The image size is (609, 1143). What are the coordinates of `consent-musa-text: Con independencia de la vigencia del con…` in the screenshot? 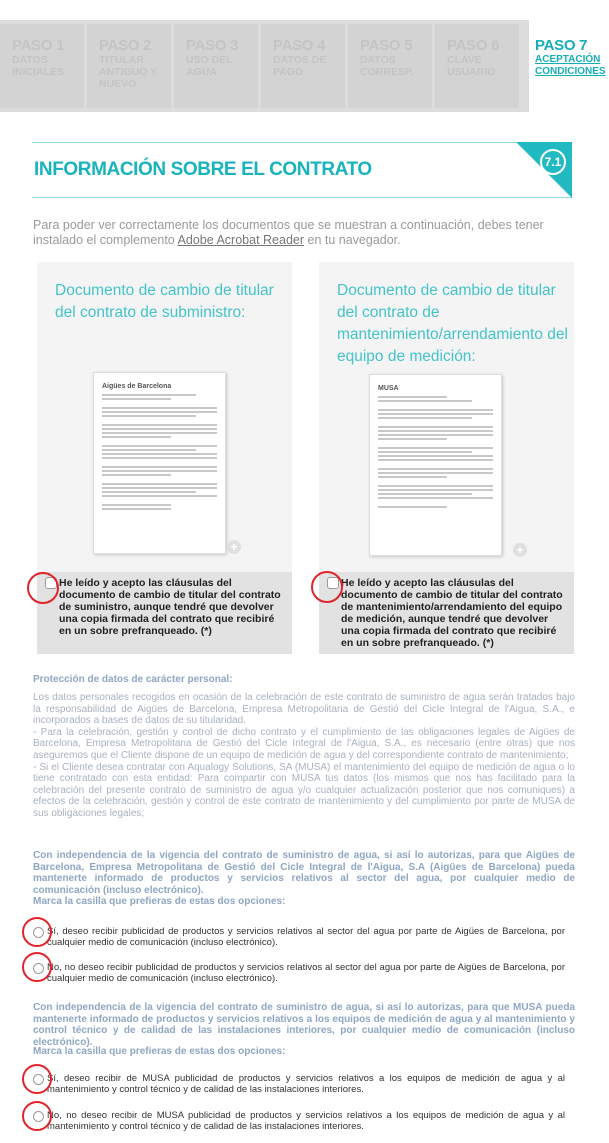 It's located at (304, 1025).